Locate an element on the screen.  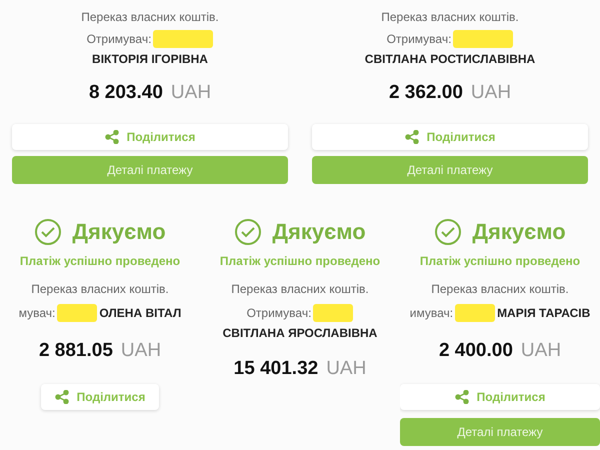
recipient-label: имувач: is located at coordinates (432, 313).